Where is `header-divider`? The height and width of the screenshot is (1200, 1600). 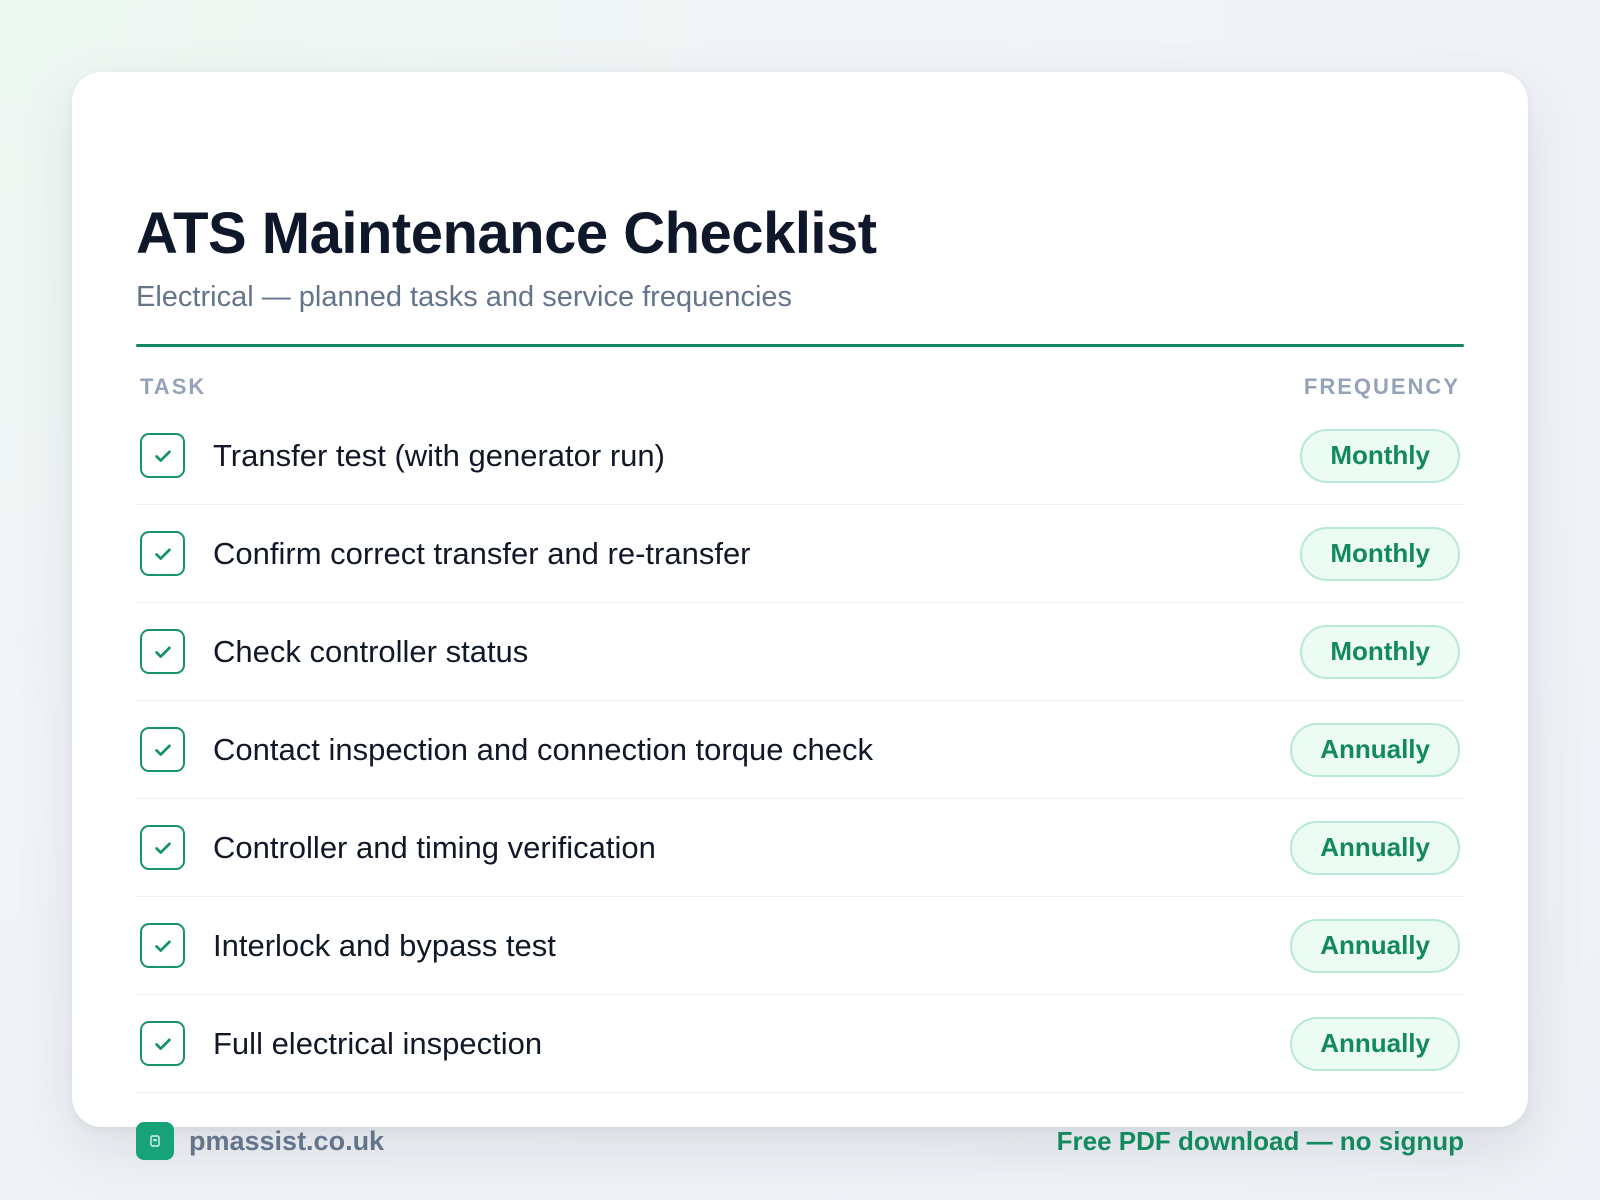 header-divider is located at coordinates (800, 345).